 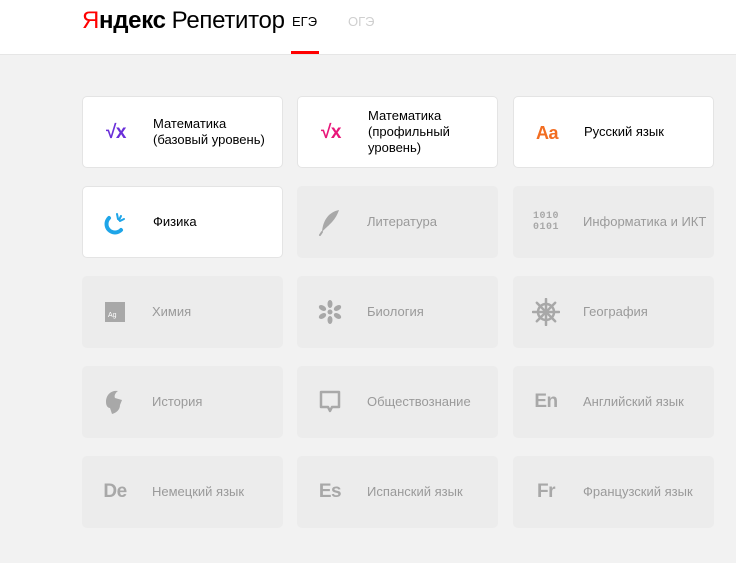 What do you see at coordinates (330, 402) in the screenshot?
I see `speech-bubble-icon` at bounding box center [330, 402].